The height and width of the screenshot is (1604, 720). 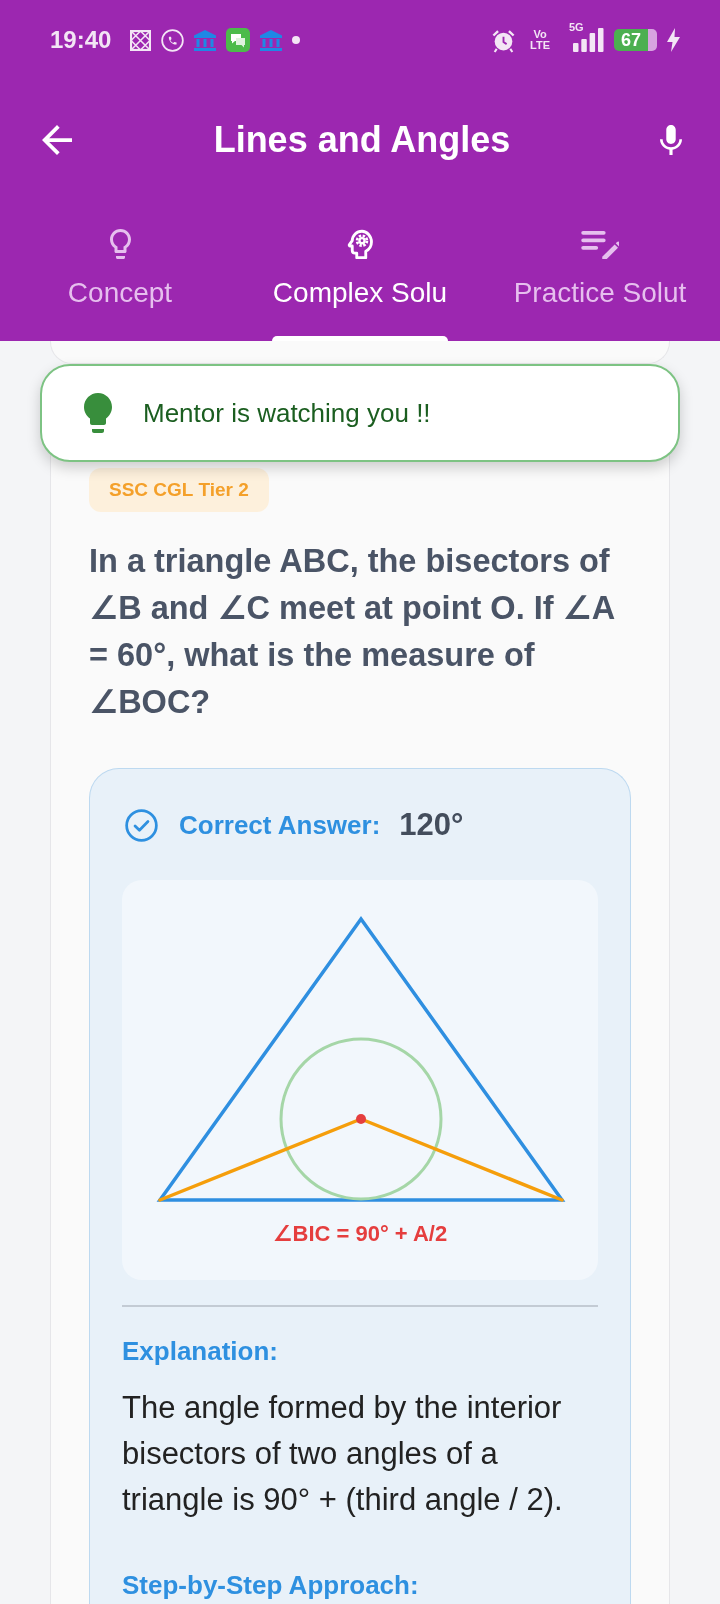 What do you see at coordinates (200, 1350) in the screenshot?
I see `explanation-heading: Explanation:` at bounding box center [200, 1350].